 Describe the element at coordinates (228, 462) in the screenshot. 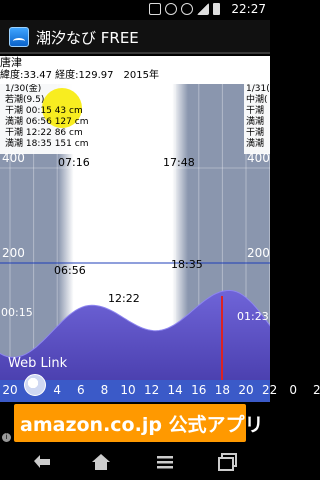

I see `recent-apps-icon` at that location.